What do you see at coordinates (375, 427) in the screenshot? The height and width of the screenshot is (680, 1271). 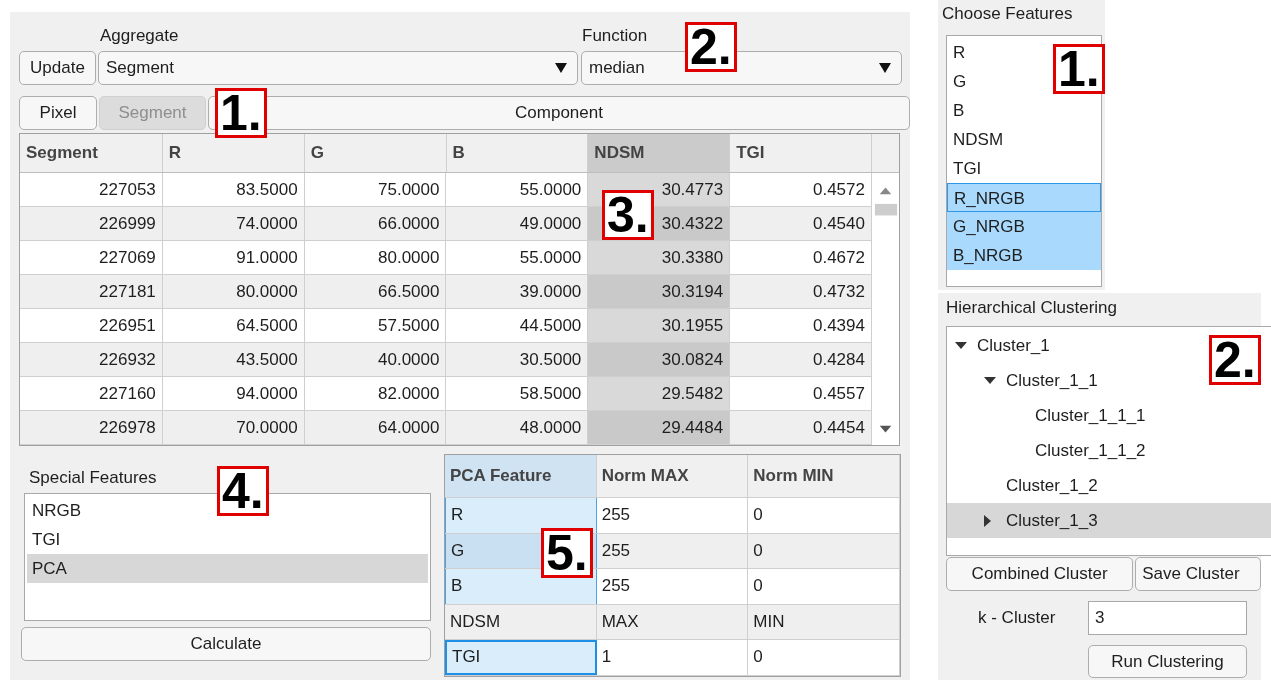 I see `table-cell: 64.0000` at bounding box center [375, 427].